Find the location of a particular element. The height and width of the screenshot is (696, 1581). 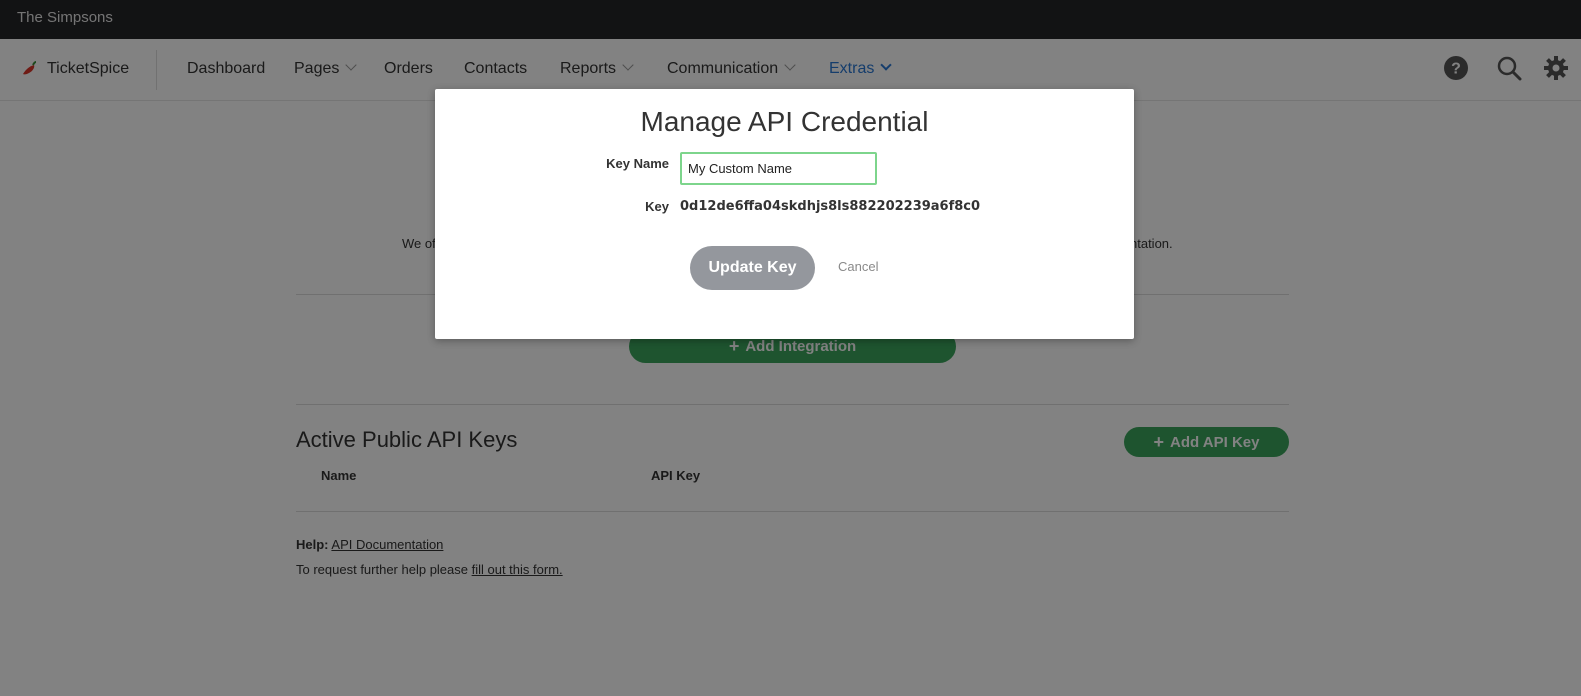

cancel-link: Cancel is located at coordinates (858, 266).